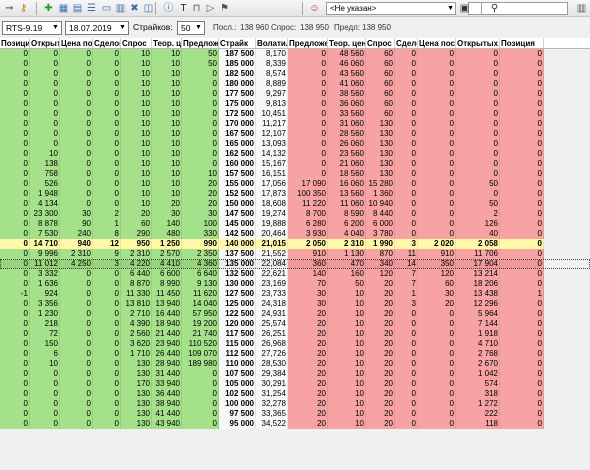 The height and width of the screenshot is (470, 590). Describe the element at coordinates (380, 264) in the screenshot. I see `put-bid-cell: 340` at that location.